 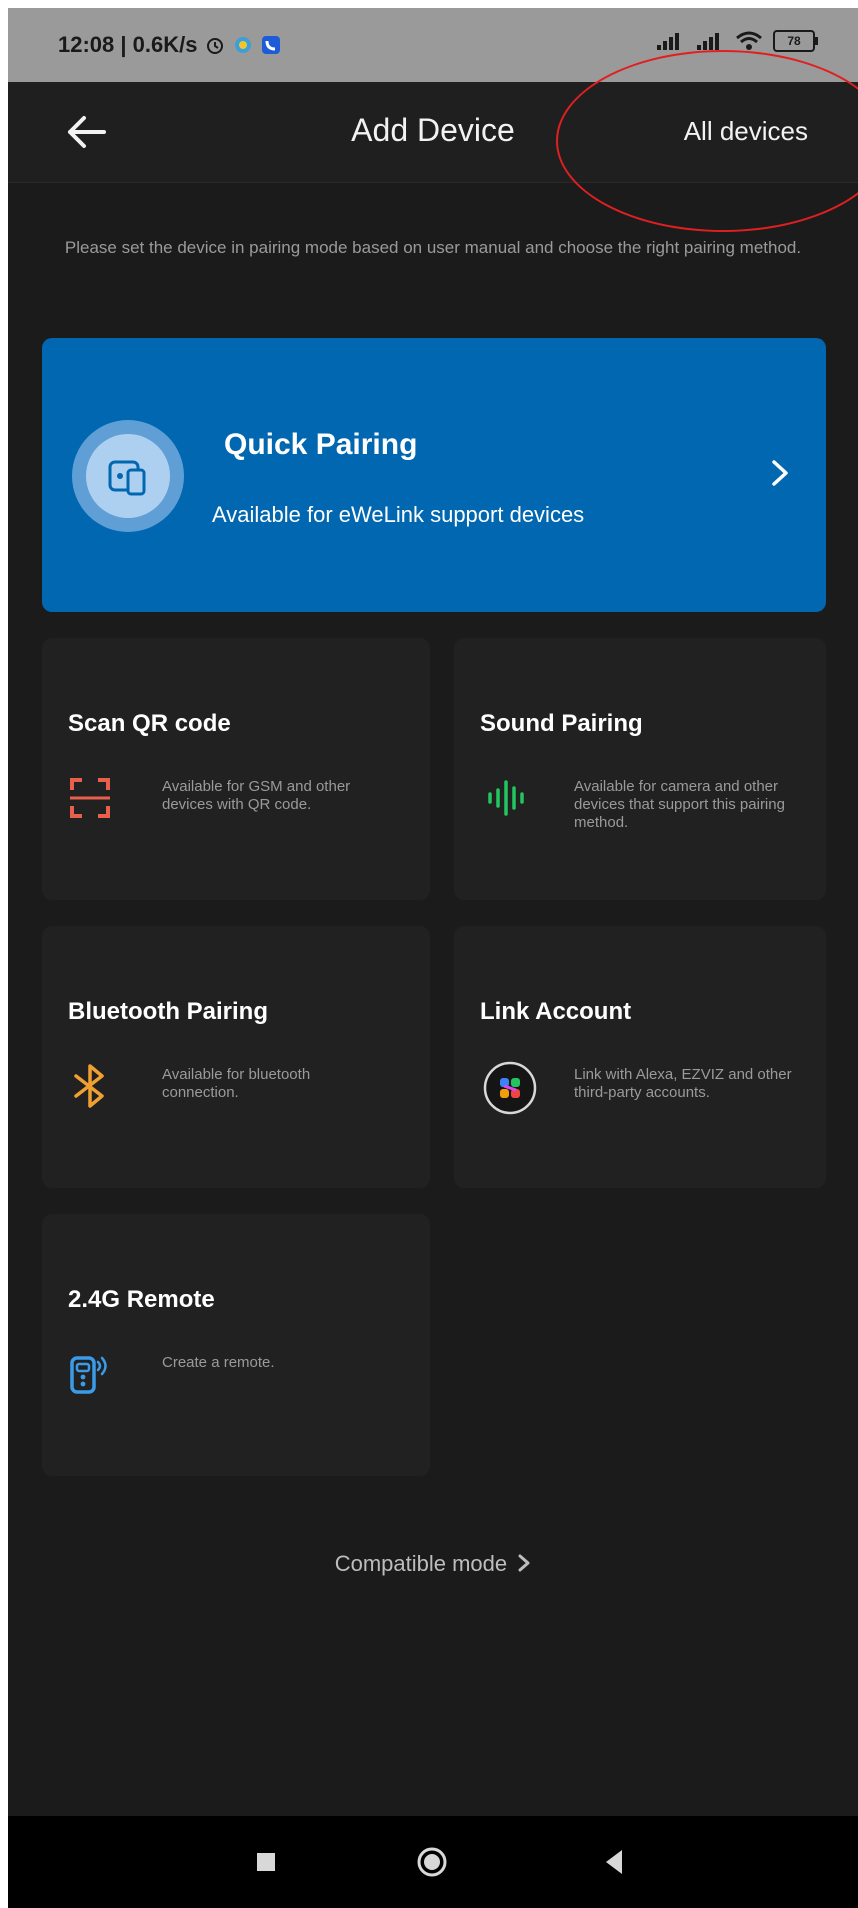 I want to click on card-title: 2.4G Remote, so click(x=141, y=1299).